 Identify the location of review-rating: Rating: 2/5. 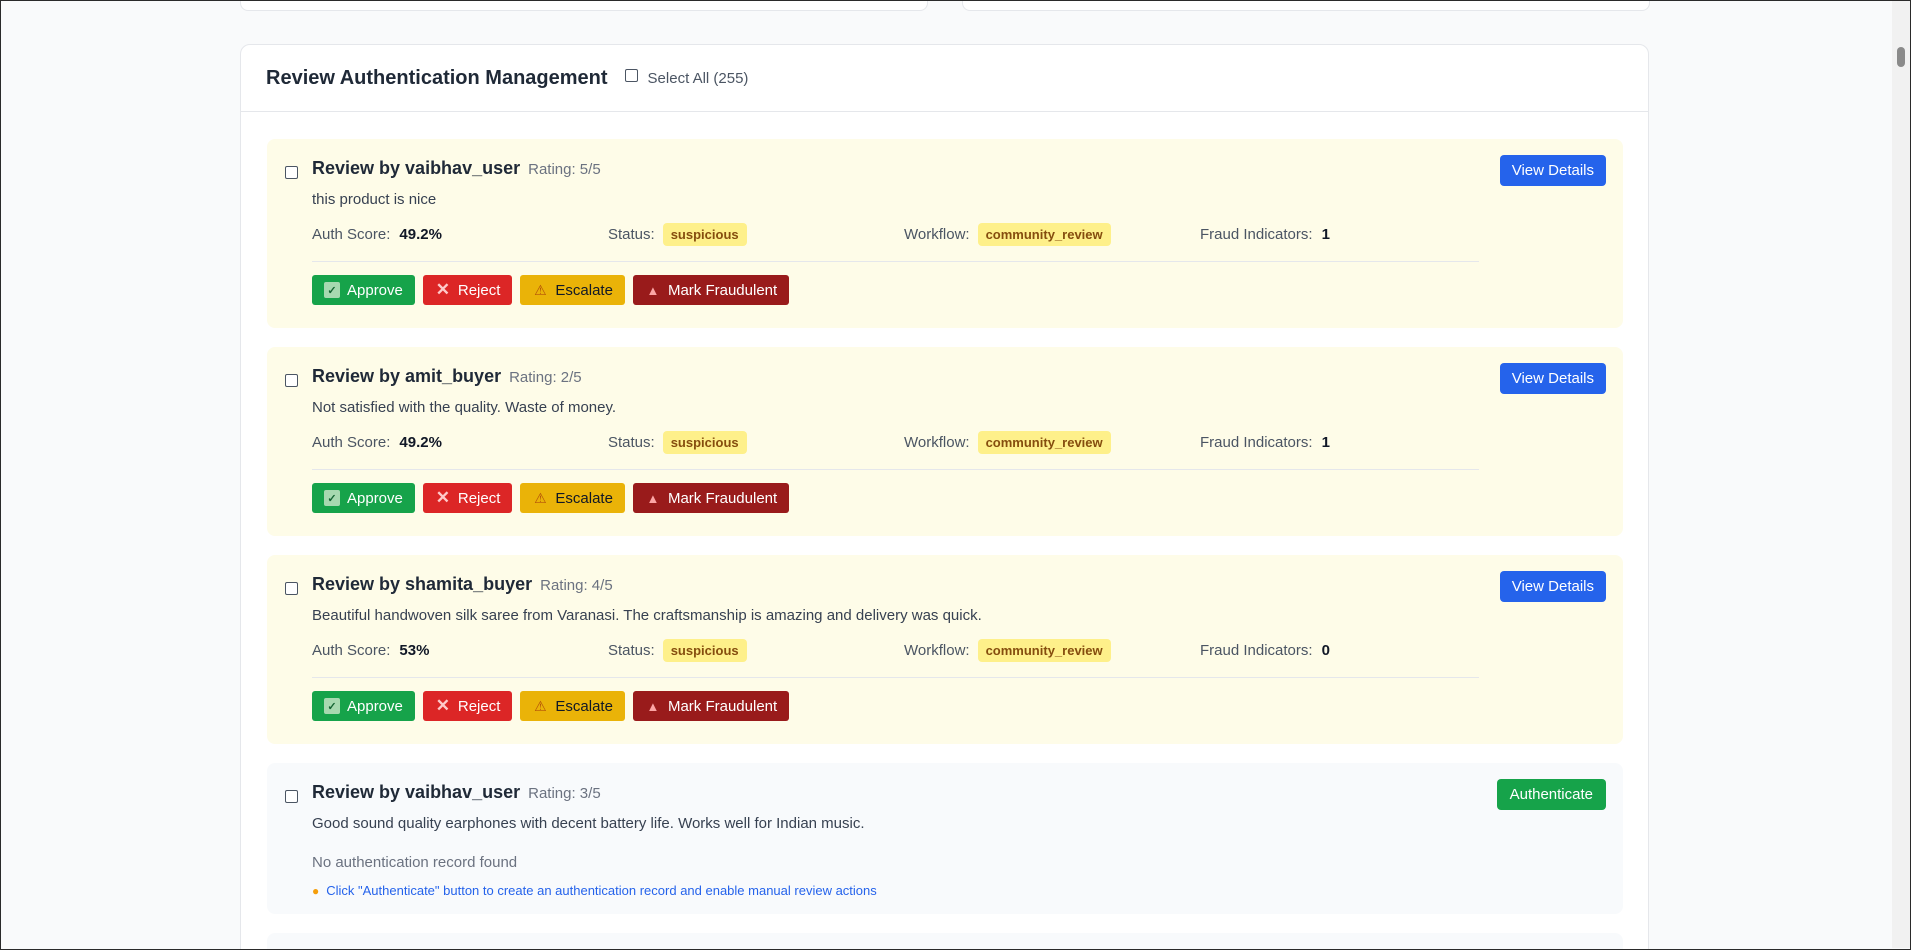
(545, 377).